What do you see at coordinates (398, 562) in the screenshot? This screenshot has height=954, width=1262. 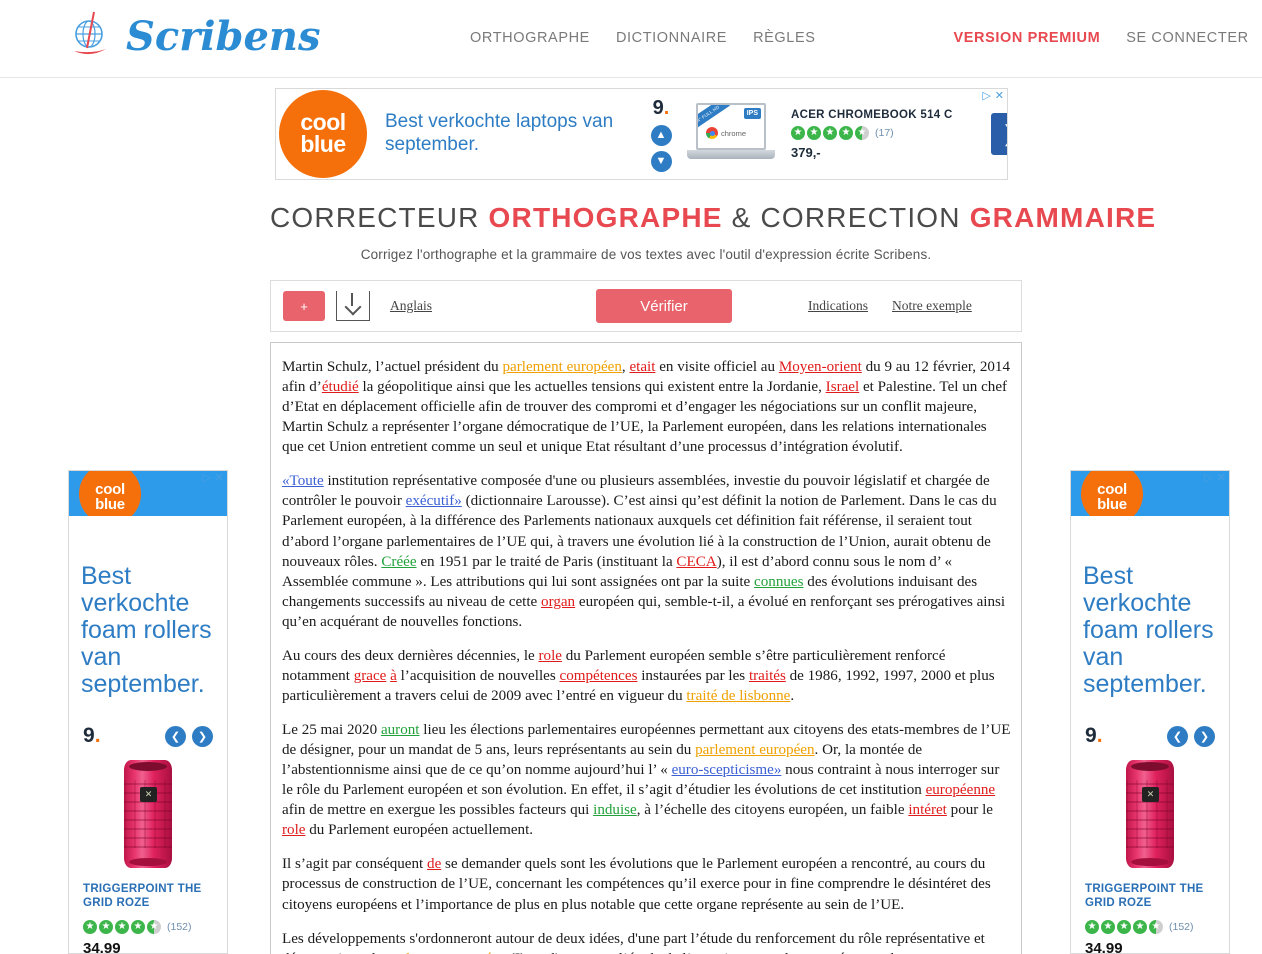 I see `error-token: Créée` at bounding box center [398, 562].